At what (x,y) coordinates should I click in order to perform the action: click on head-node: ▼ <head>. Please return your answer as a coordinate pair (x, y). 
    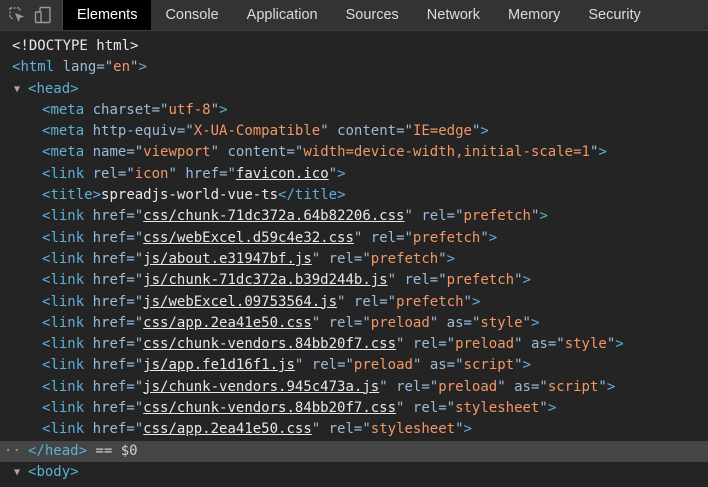
    Looking at the image, I should click on (354, 89).